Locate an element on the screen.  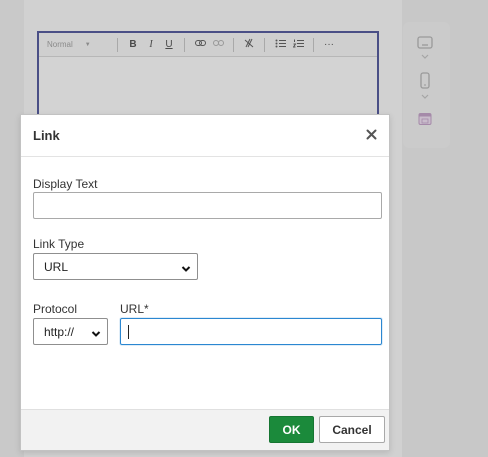
url-label: URL* is located at coordinates (134, 309).